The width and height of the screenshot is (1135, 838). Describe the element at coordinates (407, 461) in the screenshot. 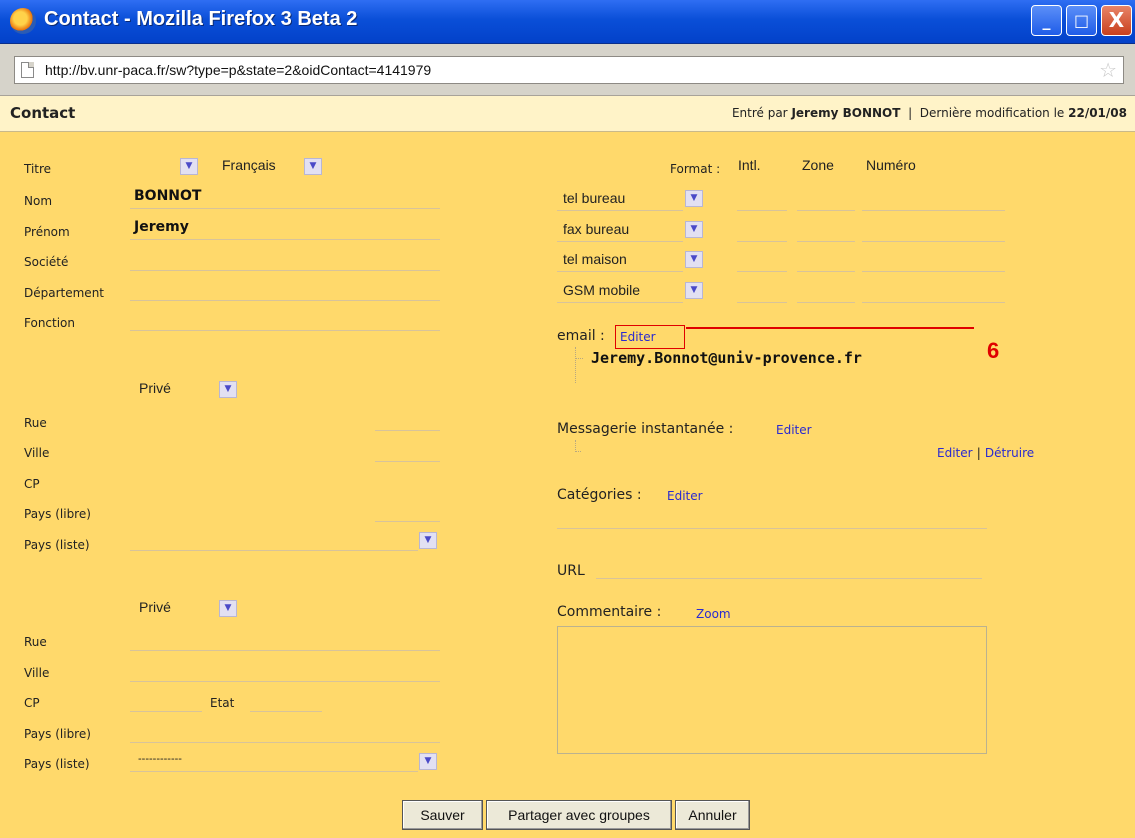

I see `ville-field` at that location.